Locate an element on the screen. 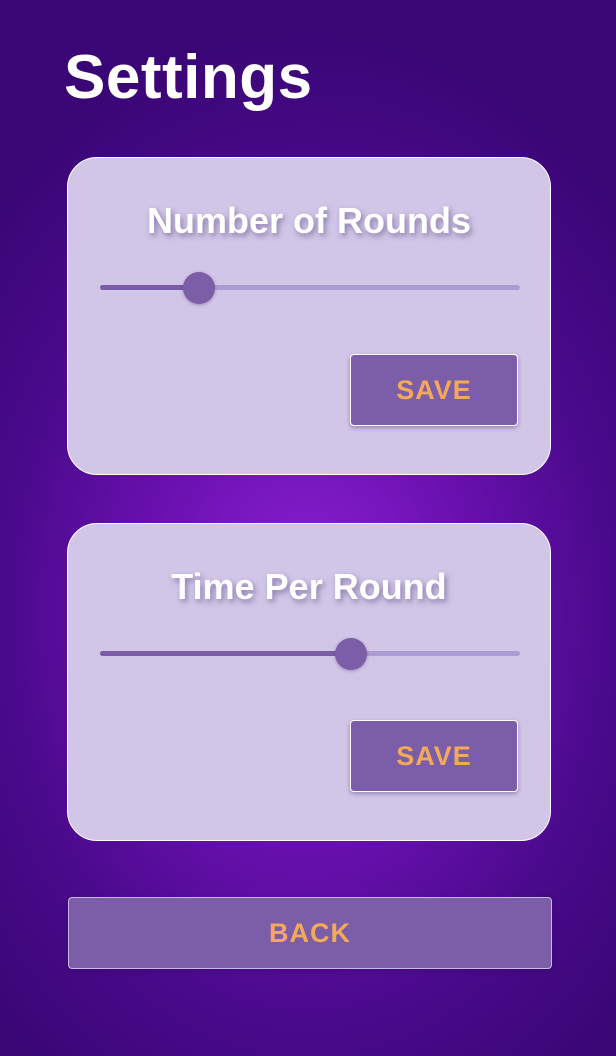 Image resolution: width=616 pixels, height=1056 pixels. time-slider is located at coordinates (310, 654).